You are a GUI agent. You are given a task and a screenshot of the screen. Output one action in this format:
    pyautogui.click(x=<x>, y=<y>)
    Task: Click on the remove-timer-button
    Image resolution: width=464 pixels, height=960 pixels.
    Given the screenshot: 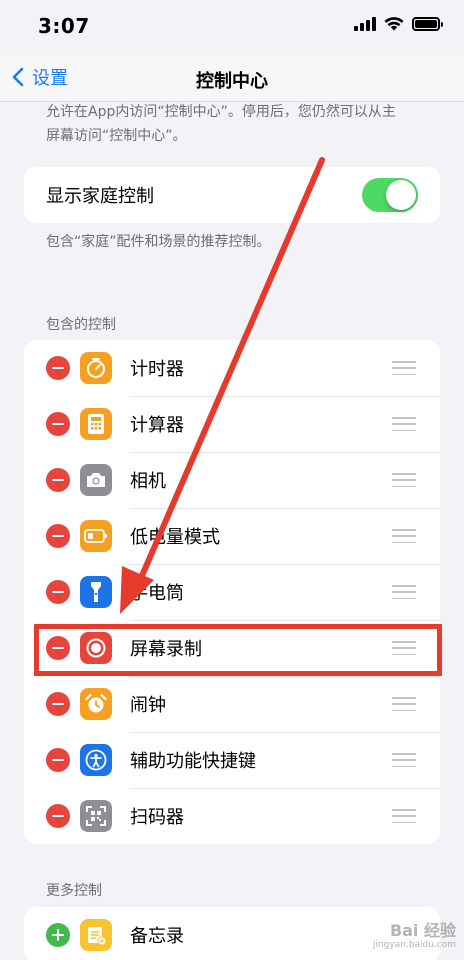 What is the action you would take?
    pyautogui.click(x=58, y=368)
    